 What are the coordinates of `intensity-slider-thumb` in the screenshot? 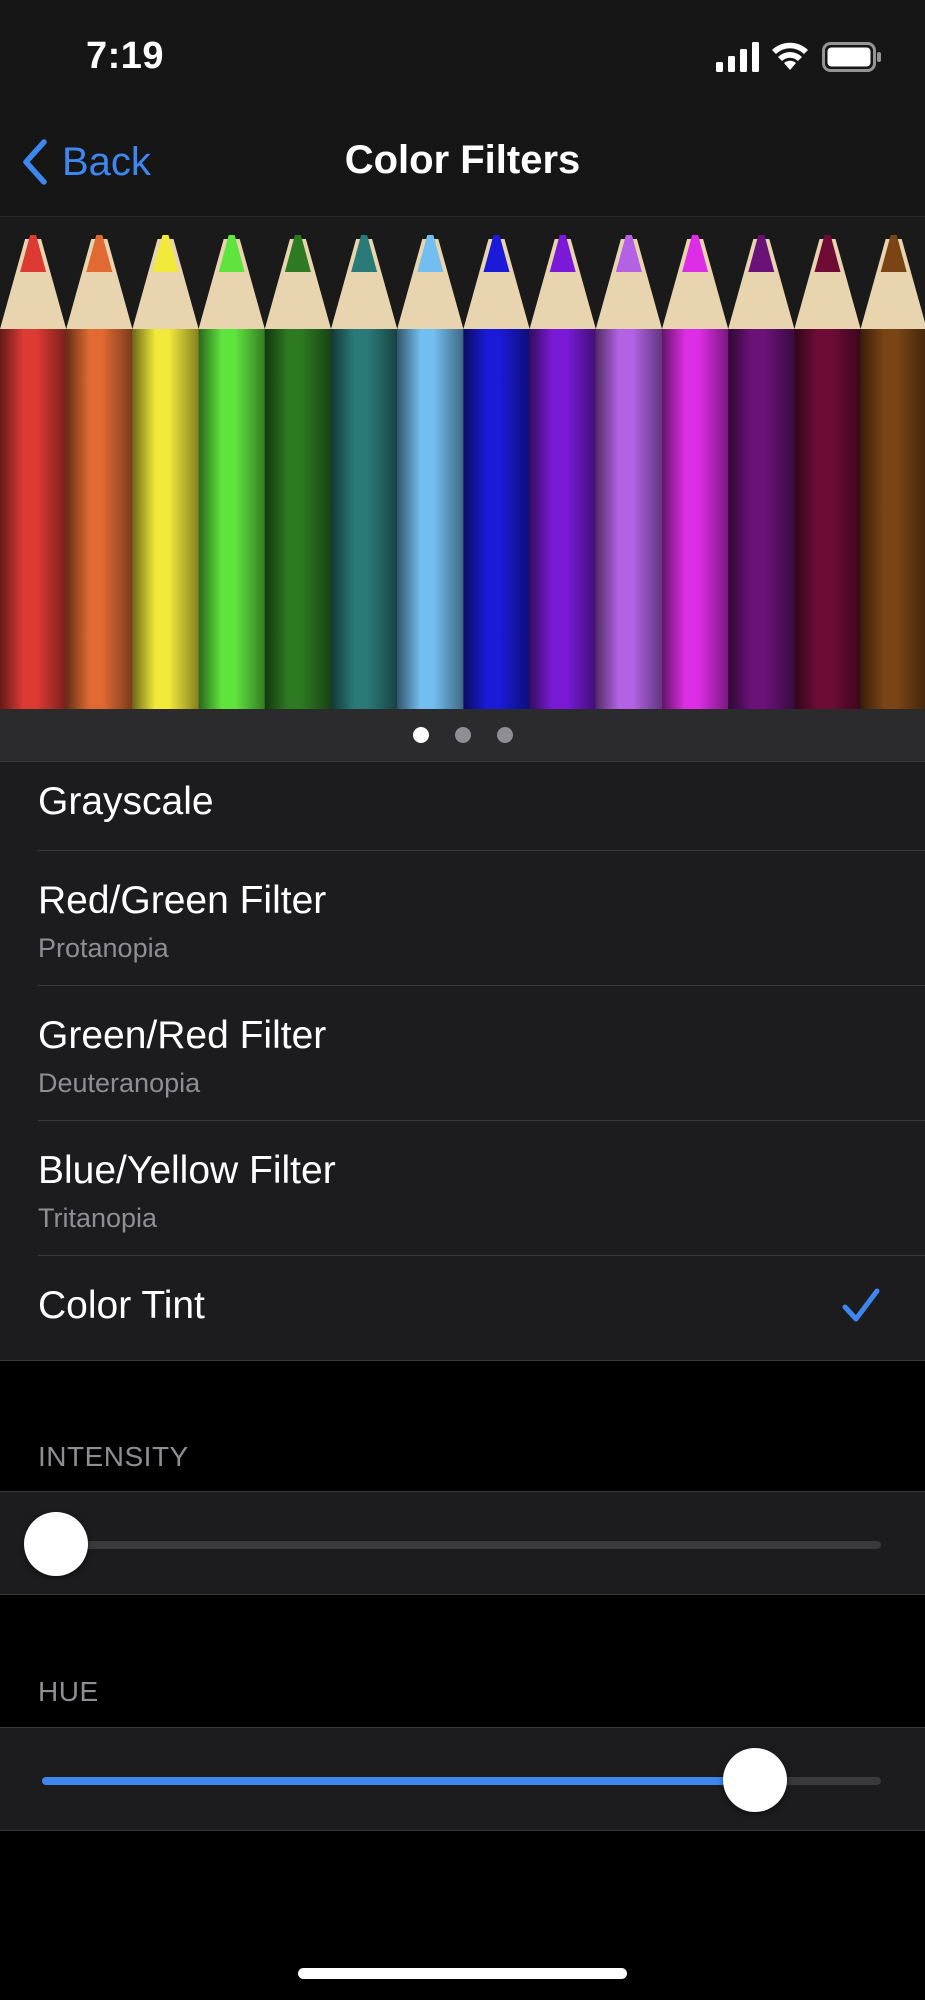 It's located at (56, 1544).